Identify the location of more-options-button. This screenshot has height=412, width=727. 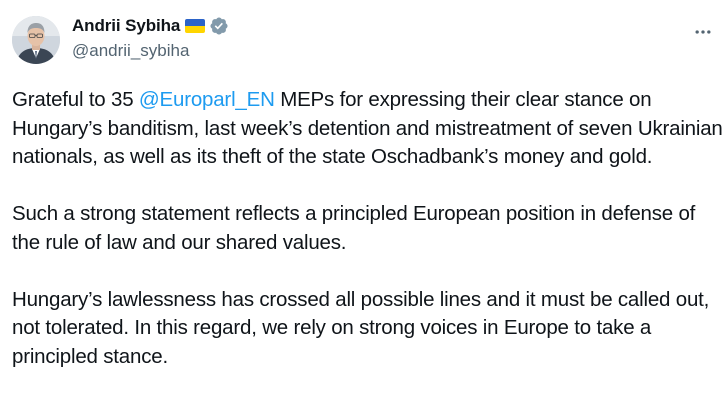
(703, 32).